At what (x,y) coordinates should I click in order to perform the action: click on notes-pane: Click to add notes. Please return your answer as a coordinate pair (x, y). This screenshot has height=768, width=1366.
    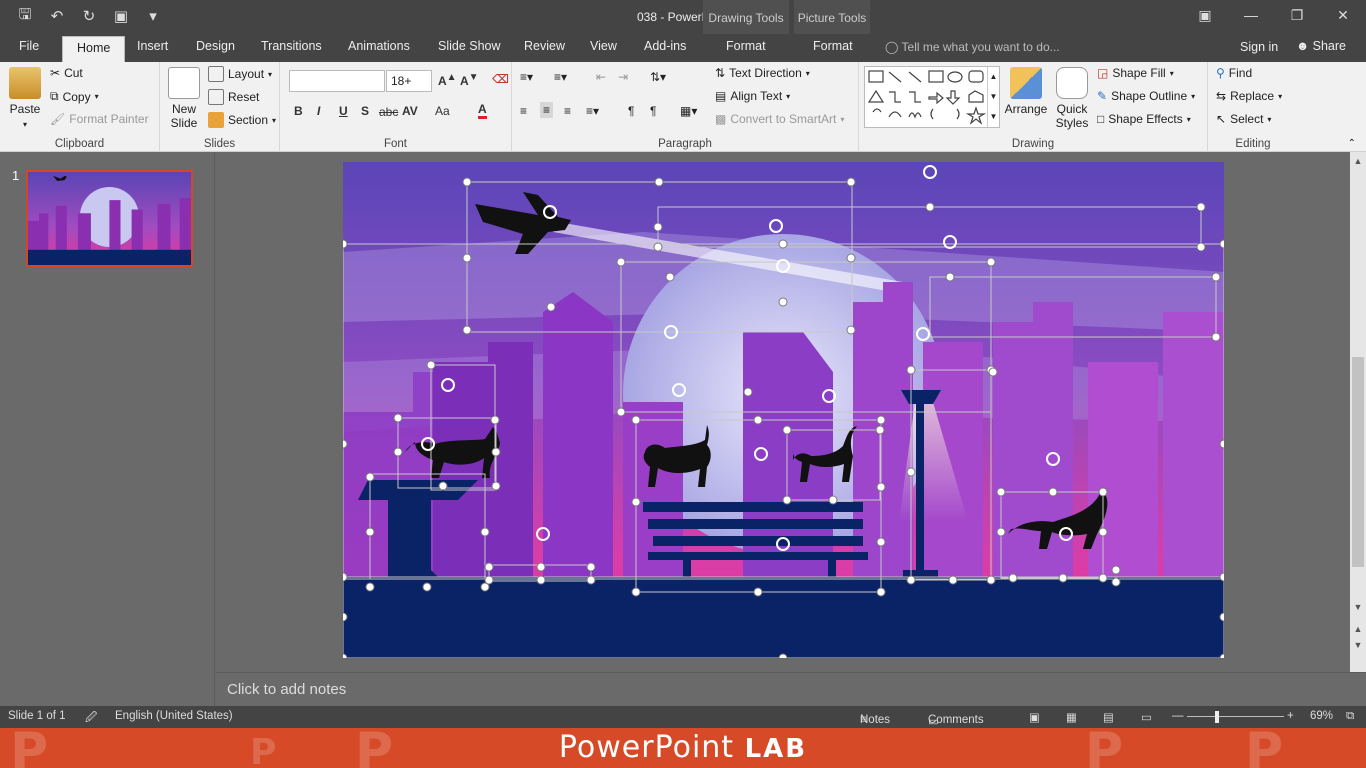
    Looking at the image, I should click on (791, 689).